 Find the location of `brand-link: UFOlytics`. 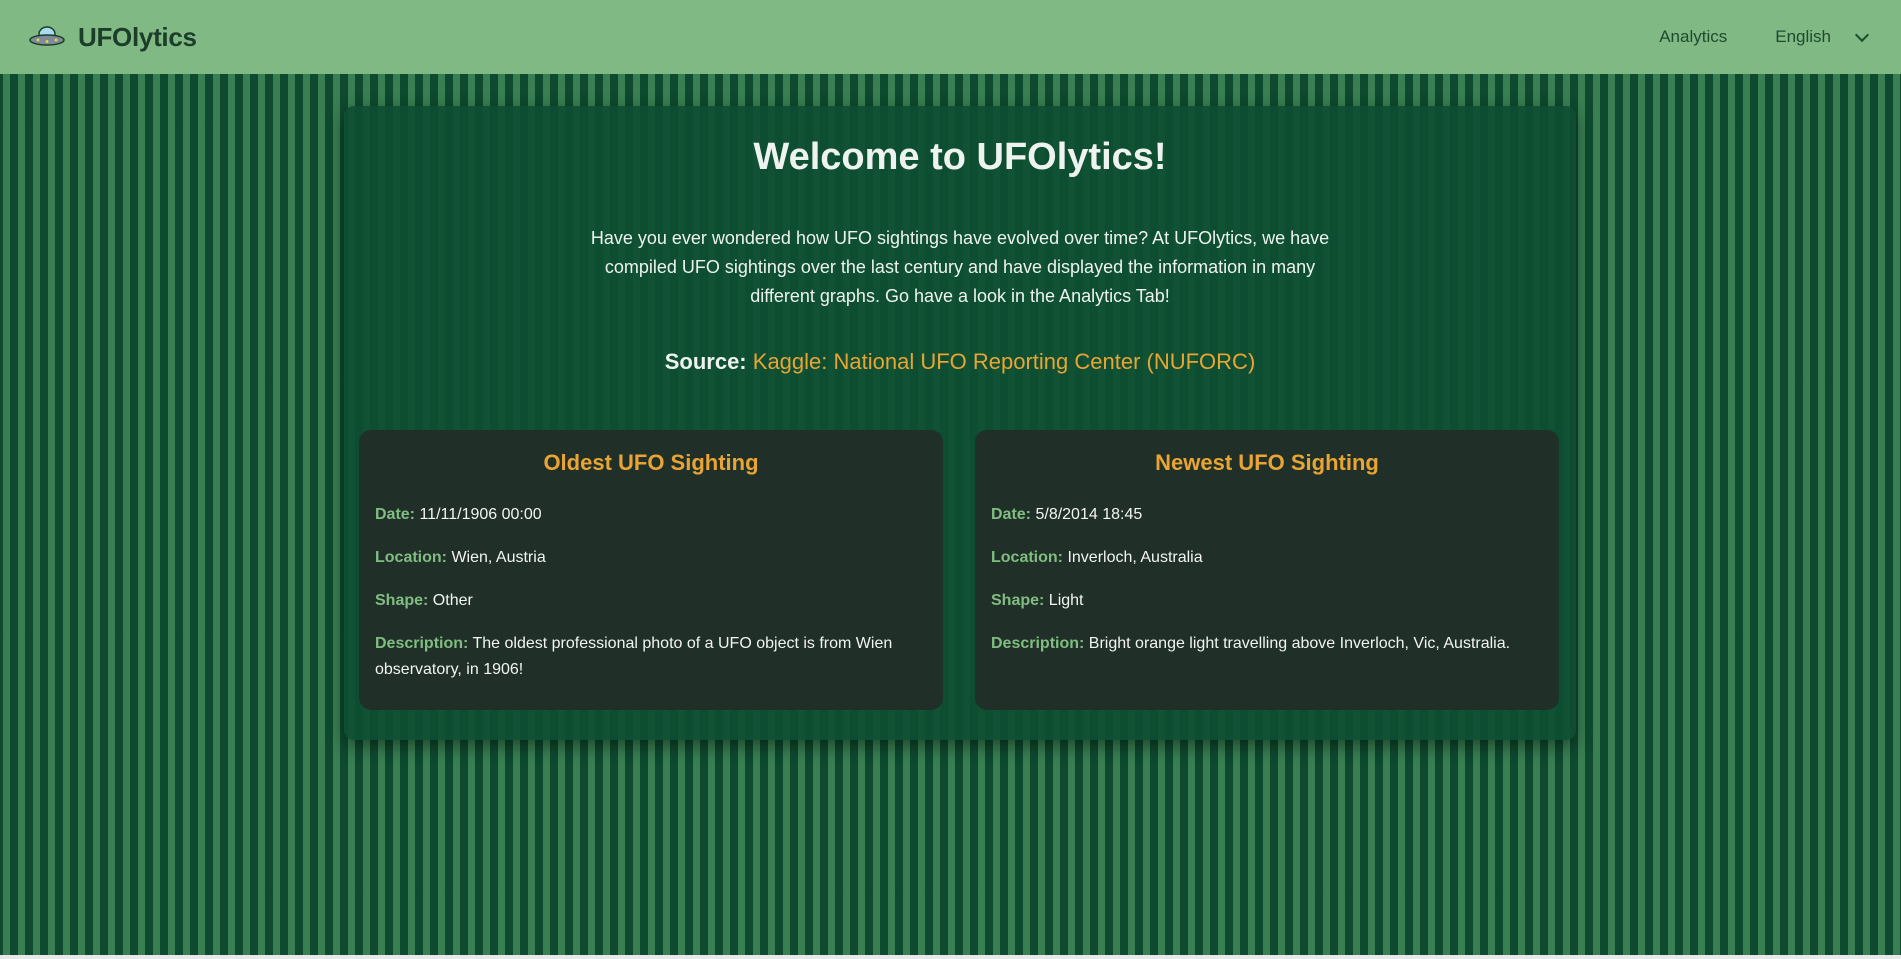

brand-link: UFOlytics is located at coordinates (112, 37).